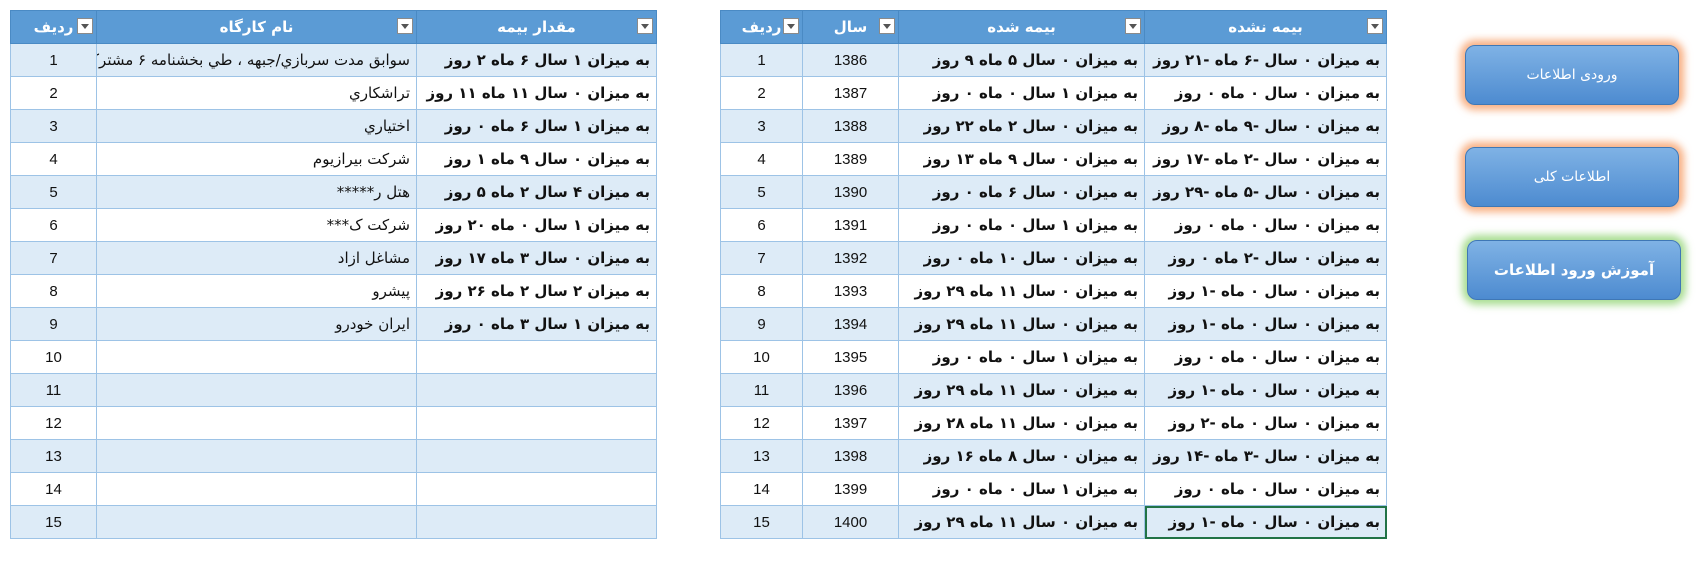 This screenshot has height=561, width=1699. I want to click on cell-year: 1388, so click(850, 126).